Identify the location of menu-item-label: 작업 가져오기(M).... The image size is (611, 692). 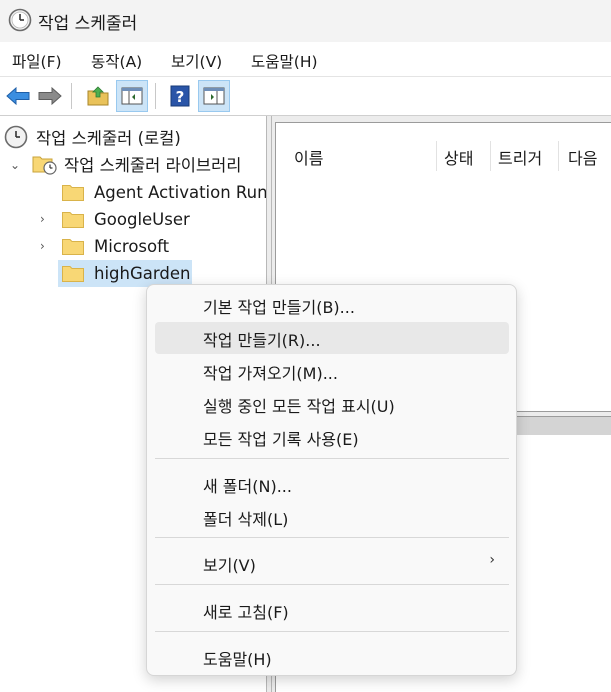
(270, 373).